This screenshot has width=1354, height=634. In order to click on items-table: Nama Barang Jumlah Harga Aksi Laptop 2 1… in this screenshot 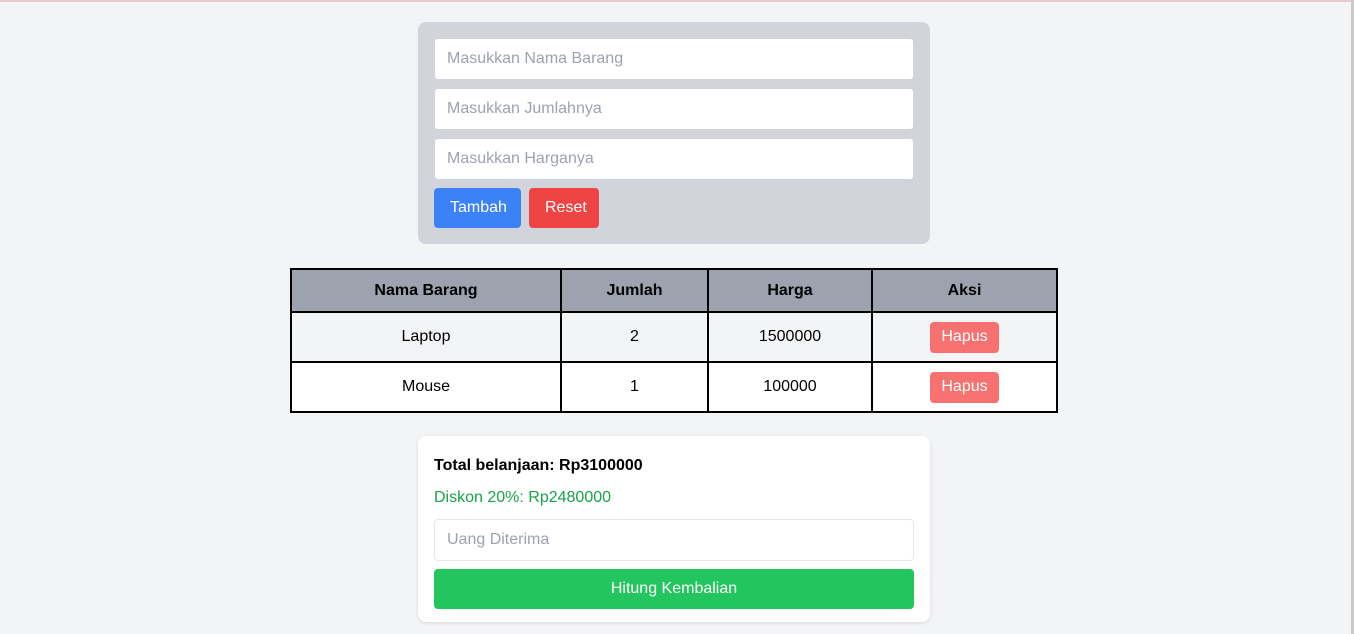, I will do `click(674, 340)`.